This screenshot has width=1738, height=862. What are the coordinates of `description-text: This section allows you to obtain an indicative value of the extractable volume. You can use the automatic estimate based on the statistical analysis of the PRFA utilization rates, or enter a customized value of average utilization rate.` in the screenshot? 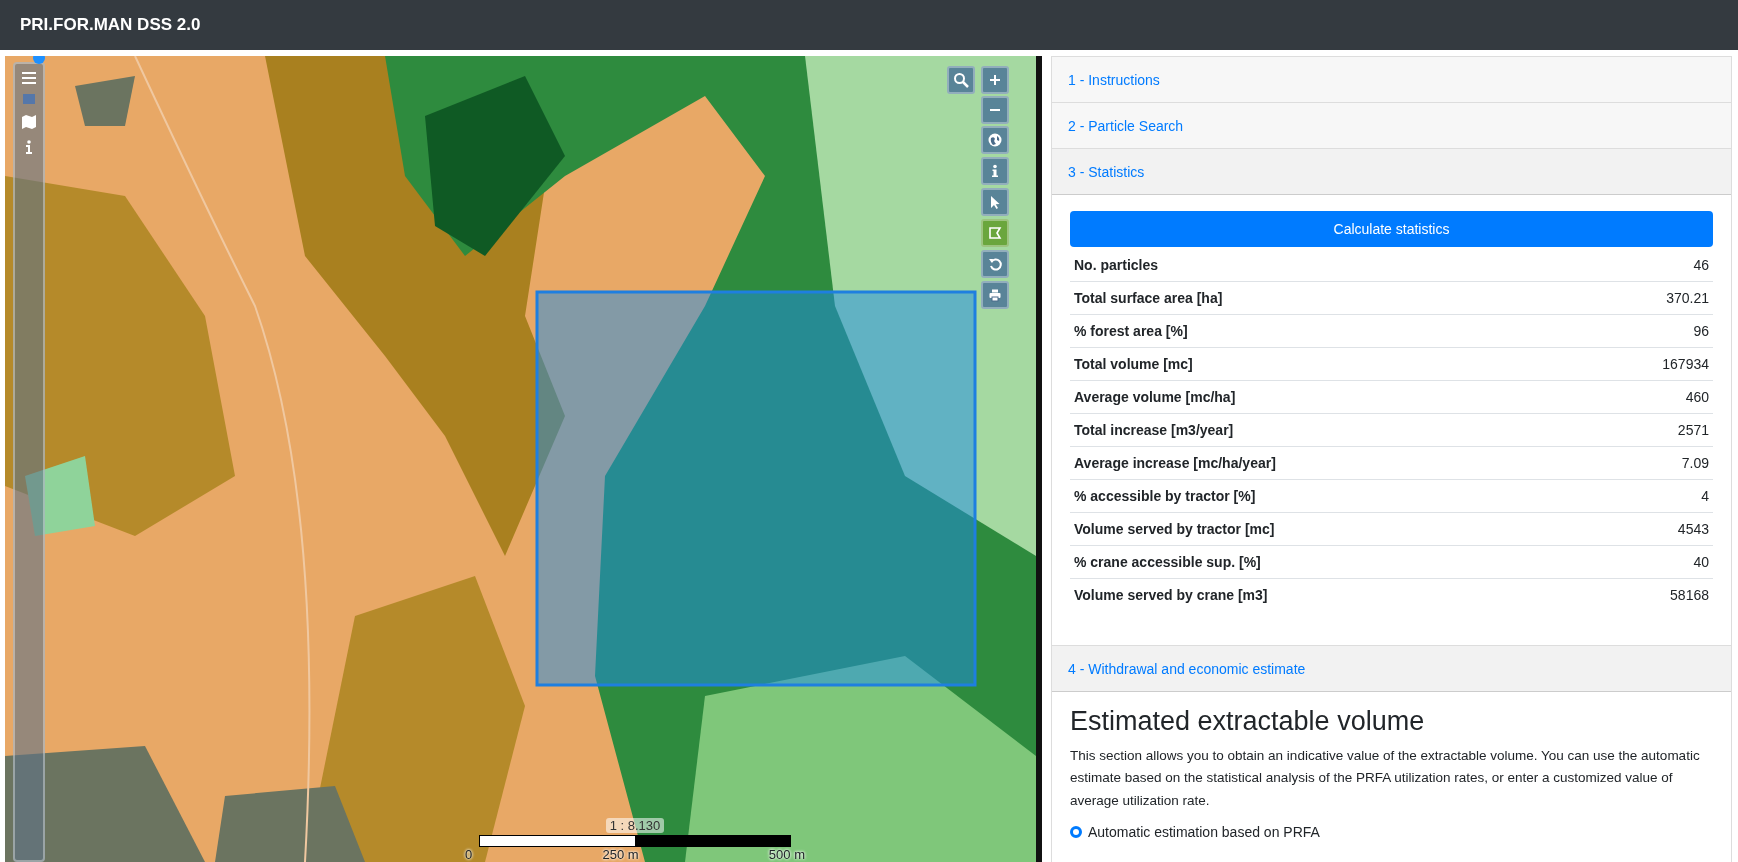 It's located at (1385, 778).